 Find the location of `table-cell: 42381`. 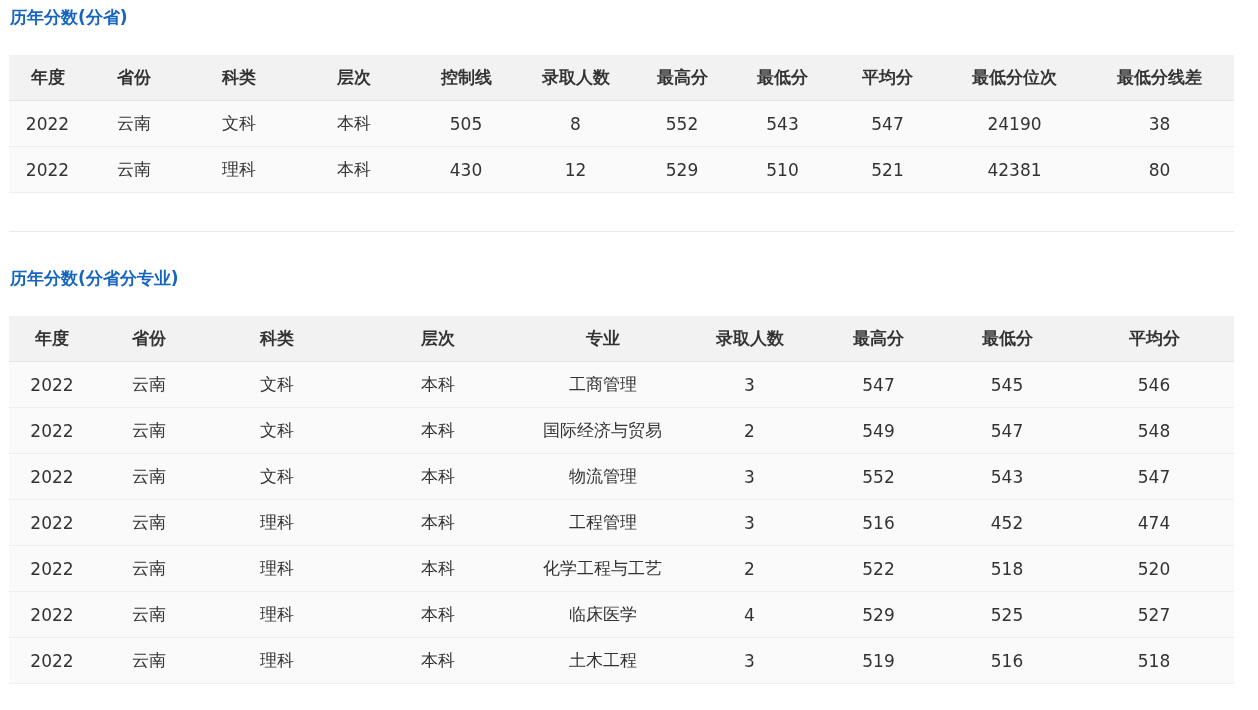

table-cell: 42381 is located at coordinates (1014, 169).